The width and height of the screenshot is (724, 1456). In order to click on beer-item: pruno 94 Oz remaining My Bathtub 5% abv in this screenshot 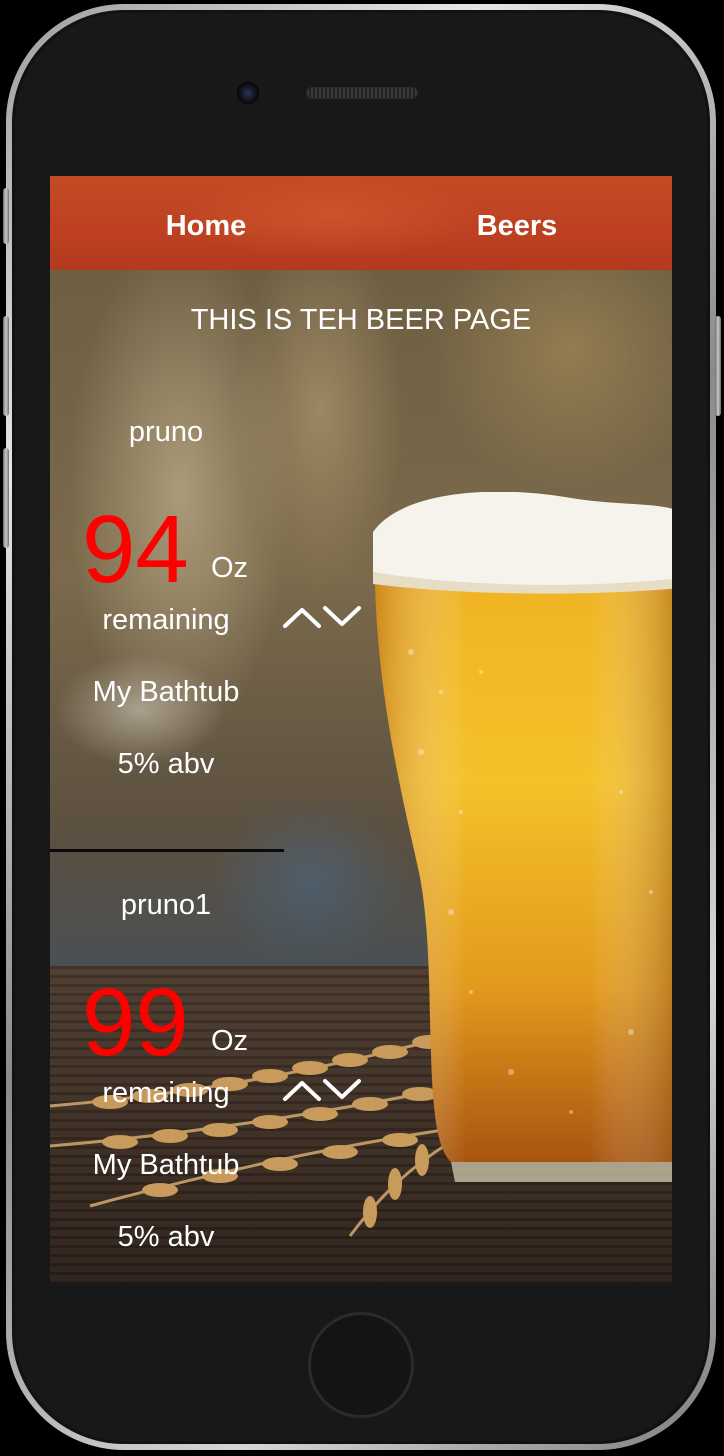, I will do `click(230, 606)`.